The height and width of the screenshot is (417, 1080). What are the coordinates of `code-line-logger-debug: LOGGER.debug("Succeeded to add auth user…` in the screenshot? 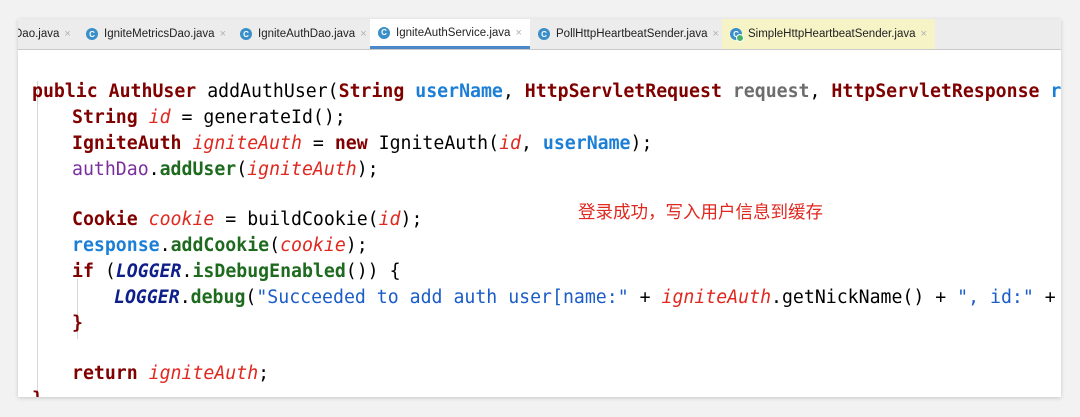 It's located at (587, 298).